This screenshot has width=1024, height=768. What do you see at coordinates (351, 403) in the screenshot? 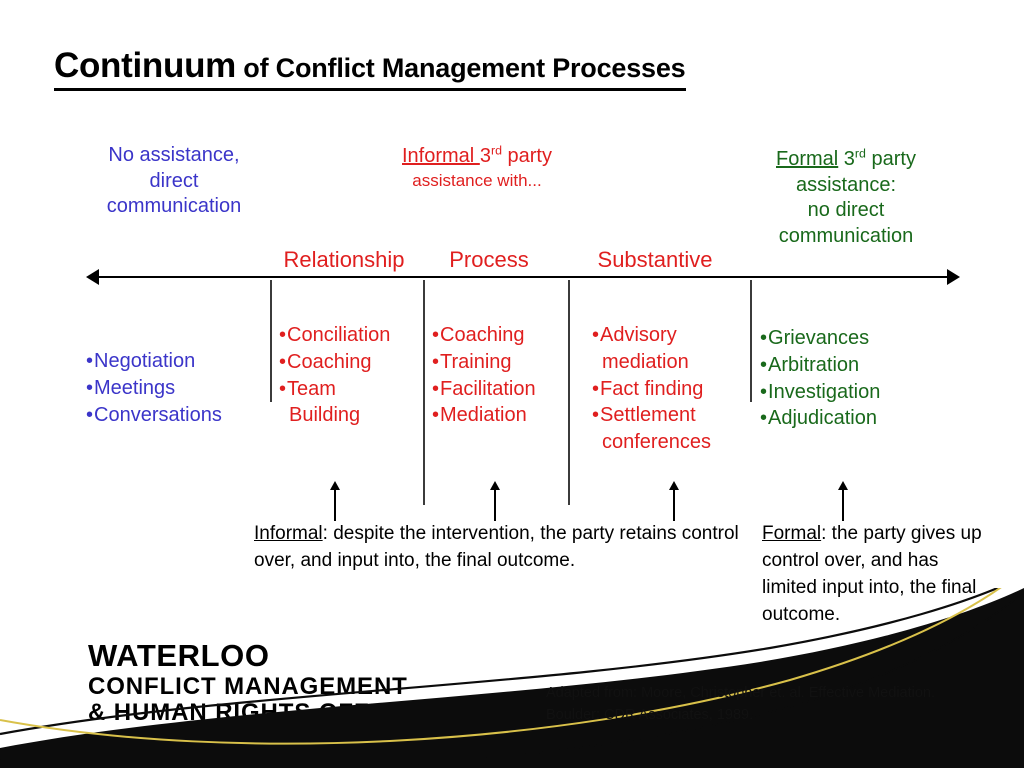
I see `list-item: Team Building` at bounding box center [351, 403].